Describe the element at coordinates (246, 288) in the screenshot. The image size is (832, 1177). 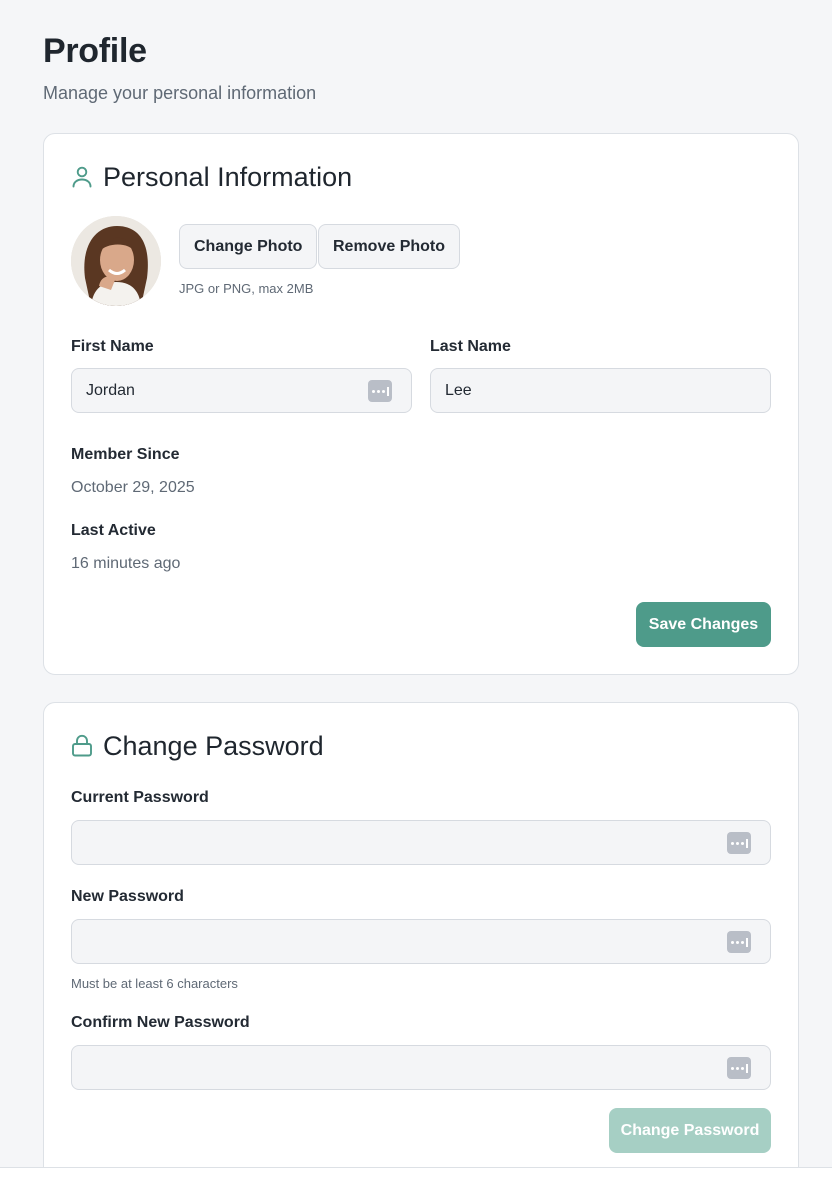
I see `photo-hint: JPG or PNG, max 2MB` at that location.